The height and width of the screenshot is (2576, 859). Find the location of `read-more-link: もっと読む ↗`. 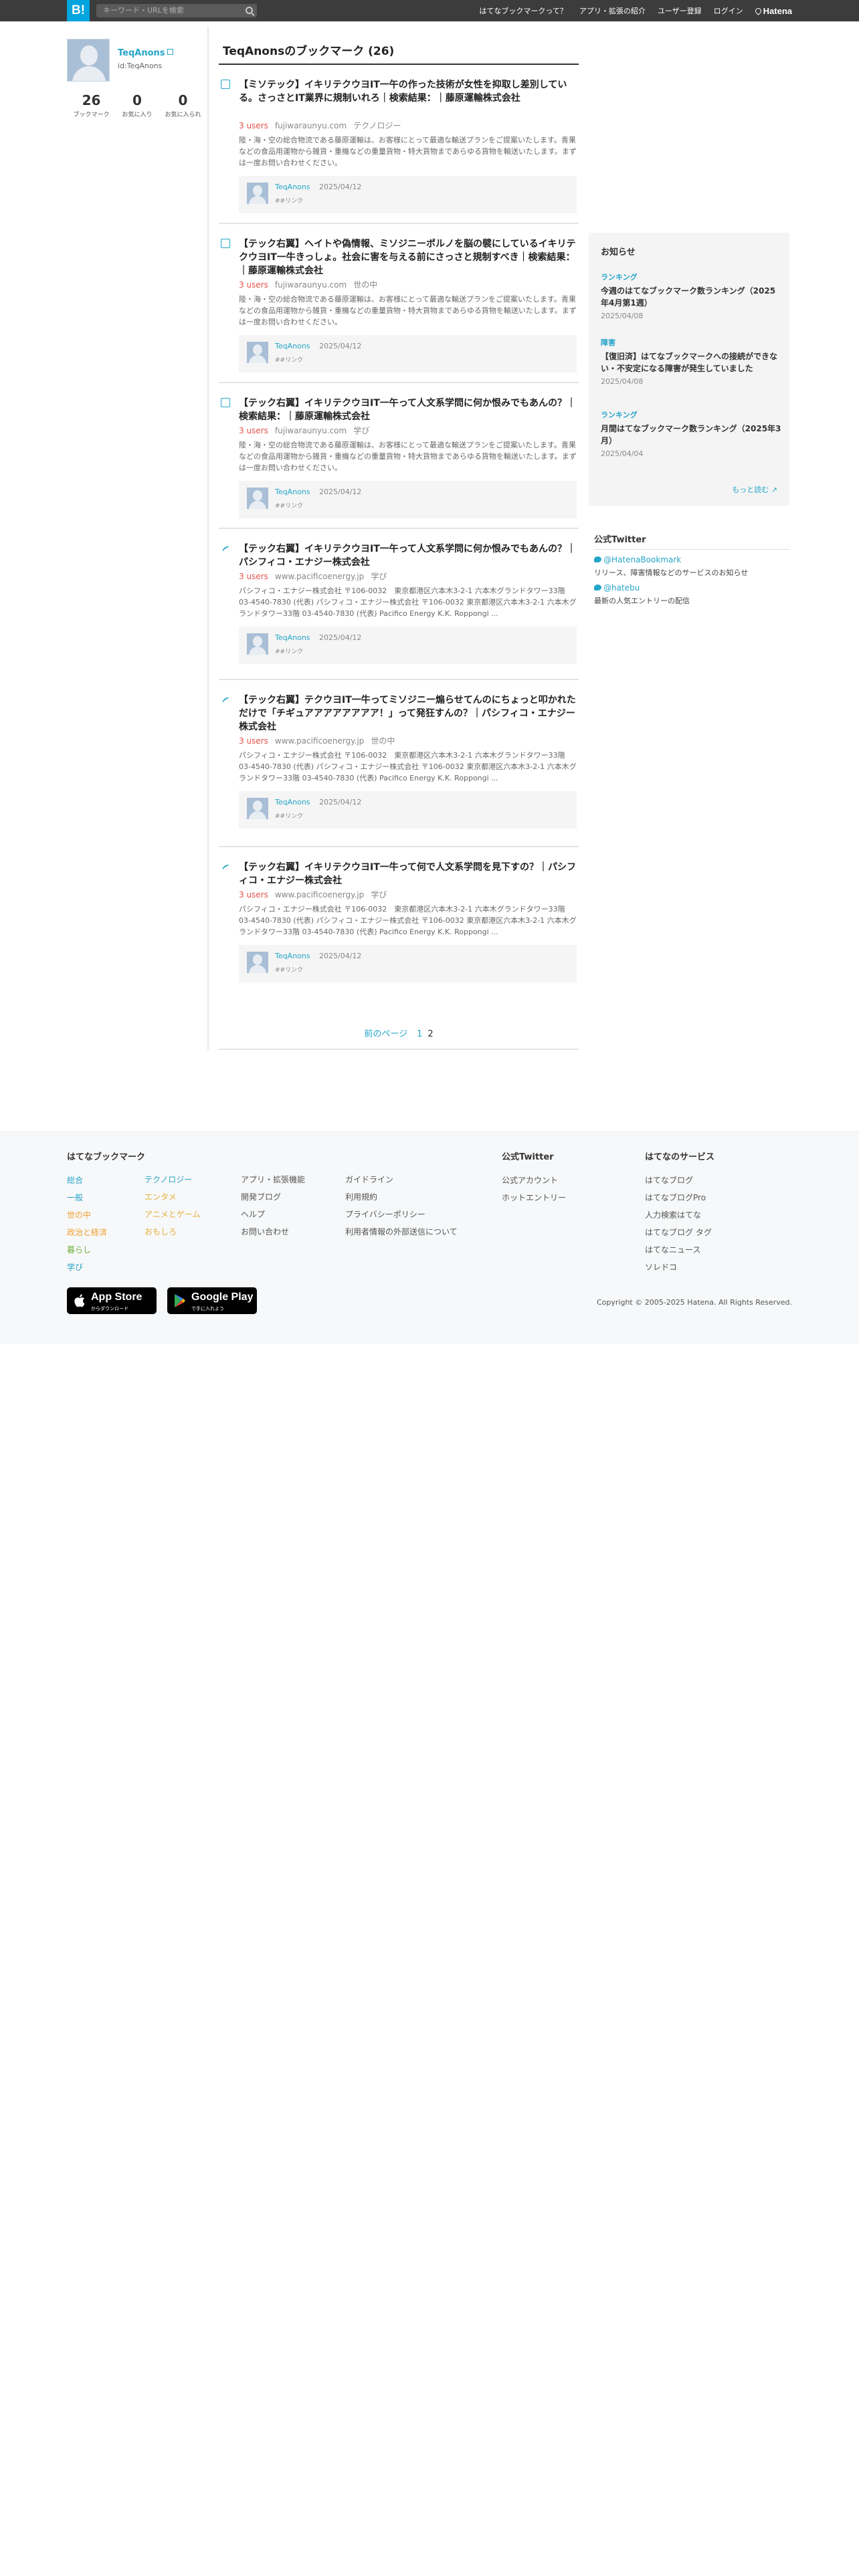

read-more-link: もっと読む ↗ is located at coordinates (755, 489).